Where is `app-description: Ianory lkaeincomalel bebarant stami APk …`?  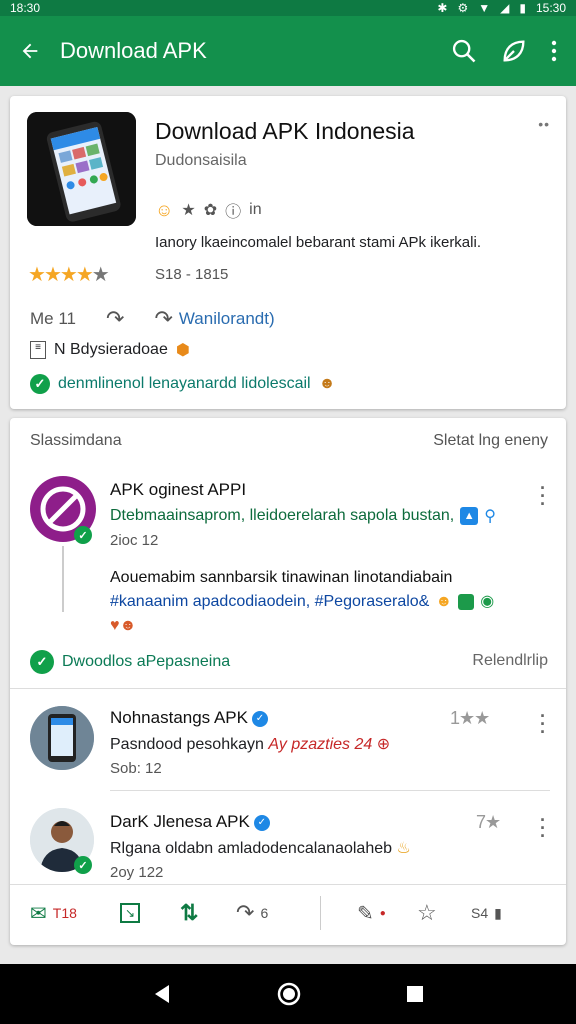 app-description: Ianory lkaeincomalel bebarant stami APk … is located at coordinates (318, 242).